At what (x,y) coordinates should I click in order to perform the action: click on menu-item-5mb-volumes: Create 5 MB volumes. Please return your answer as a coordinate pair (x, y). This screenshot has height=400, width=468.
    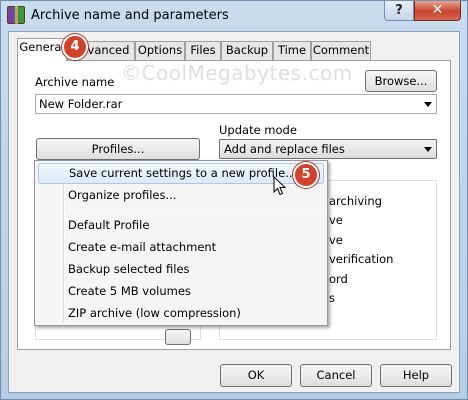
    Looking at the image, I should click on (181, 291).